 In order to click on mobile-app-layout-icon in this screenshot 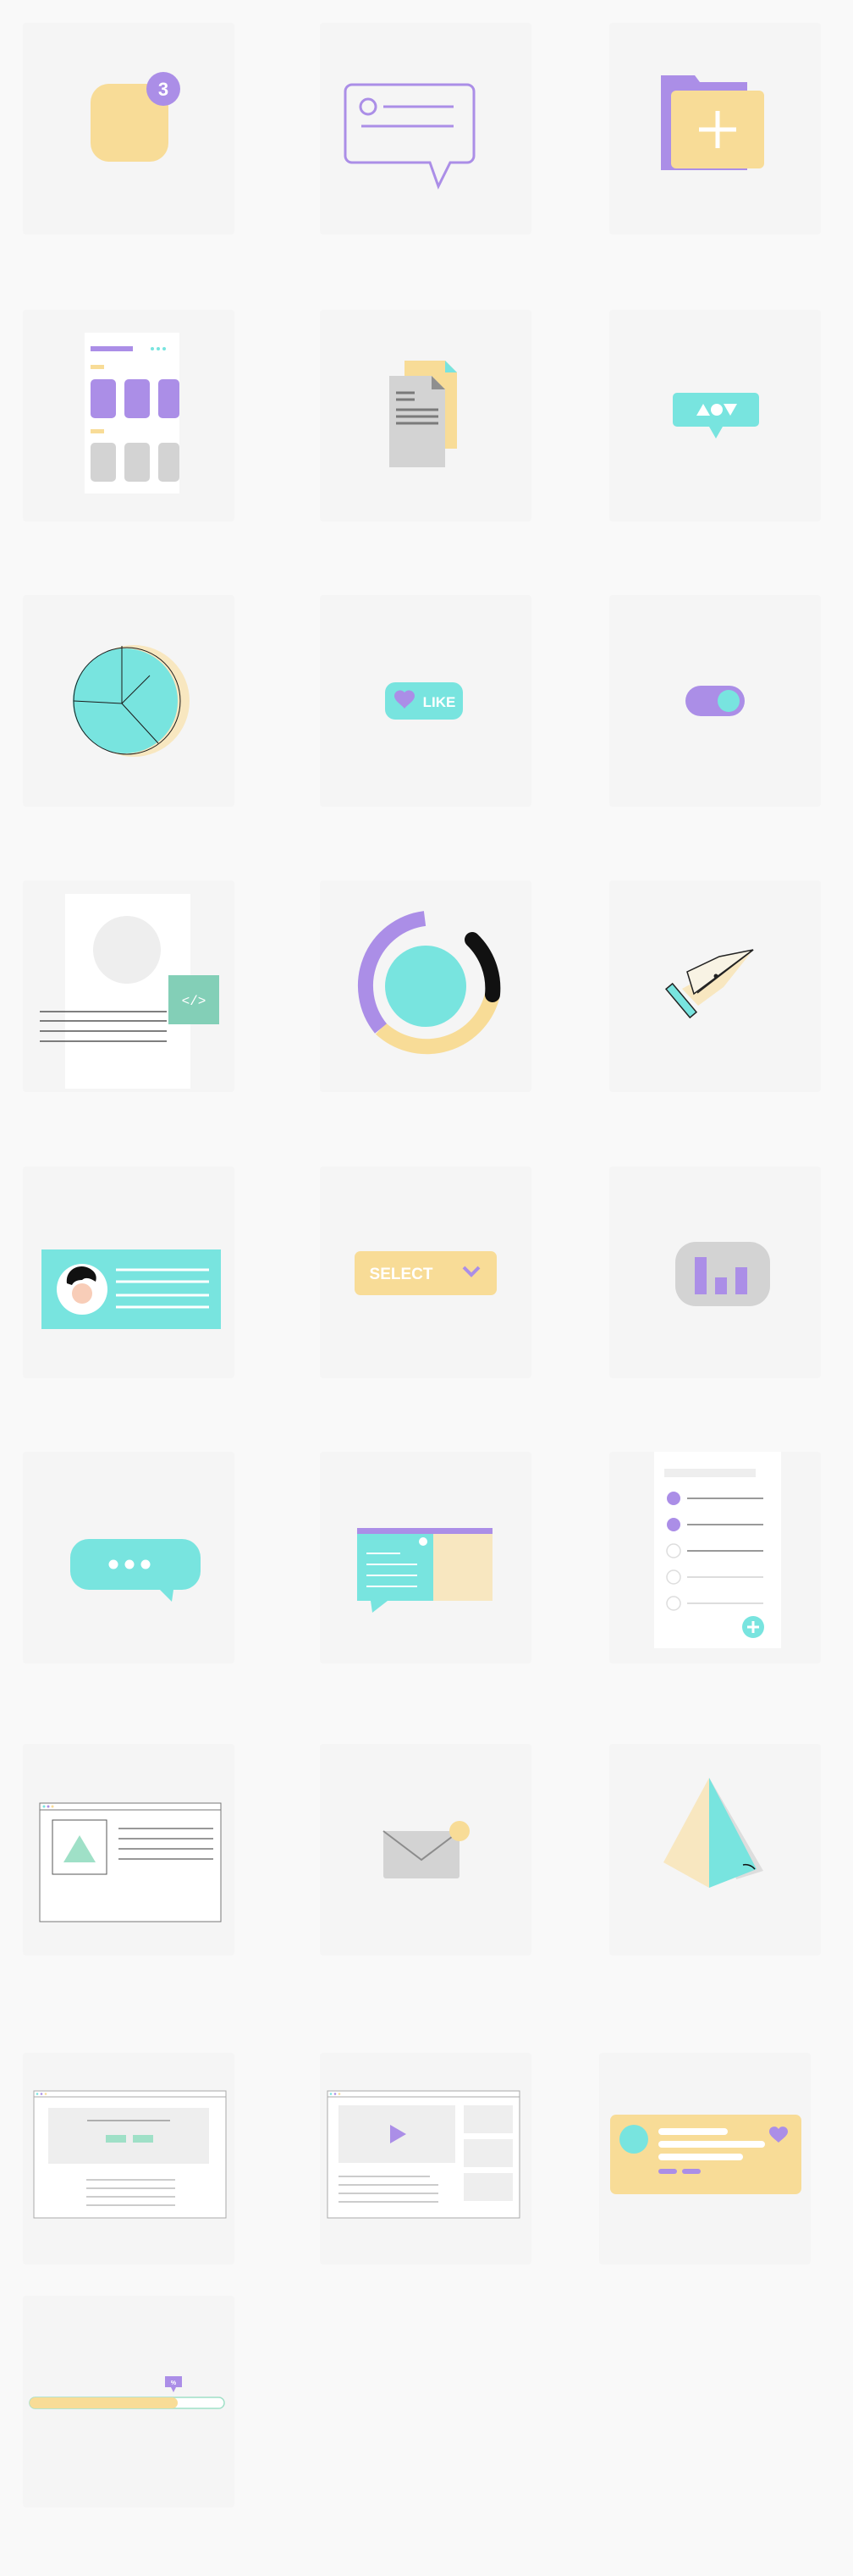, I will do `click(132, 414)`.